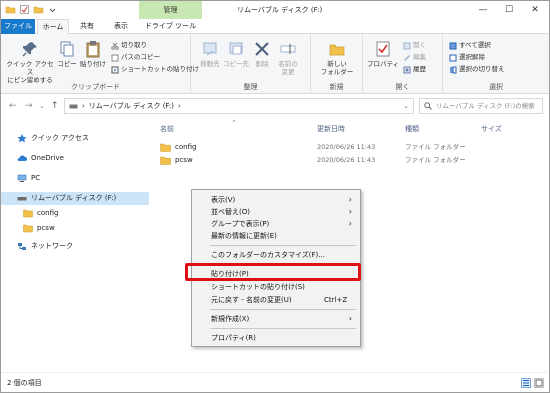 The width and height of the screenshot is (550, 393). Describe the element at coordinates (331, 129) in the screenshot. I see `column-header-date: 更新日時` at that location.